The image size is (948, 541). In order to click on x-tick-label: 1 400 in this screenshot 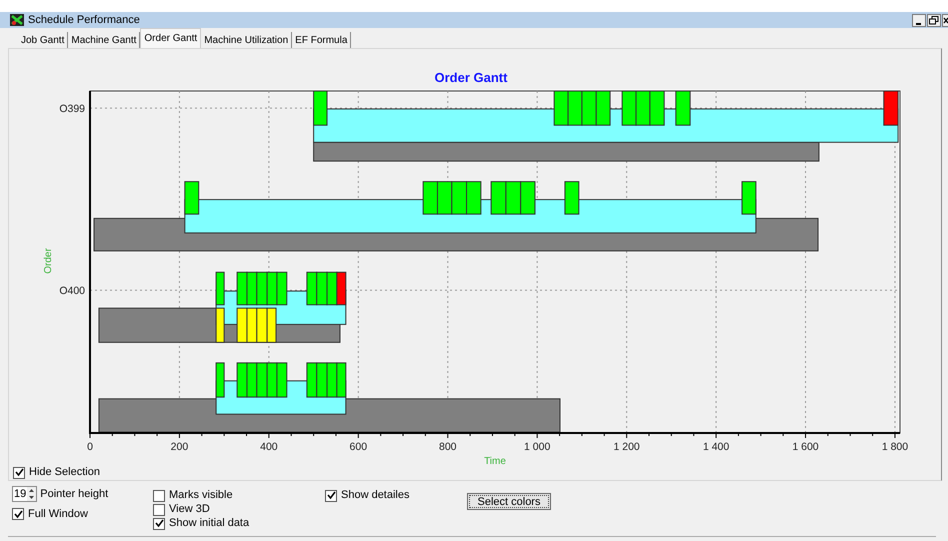, I will do `click(716, 447)`.